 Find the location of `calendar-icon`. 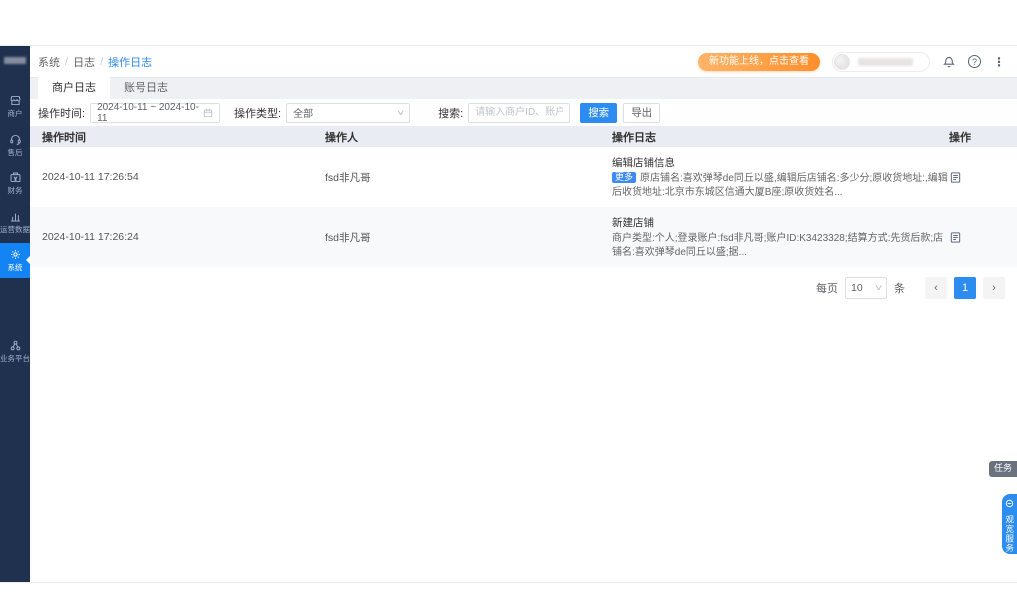

calendar-icon is located at coordinates (208, 113).